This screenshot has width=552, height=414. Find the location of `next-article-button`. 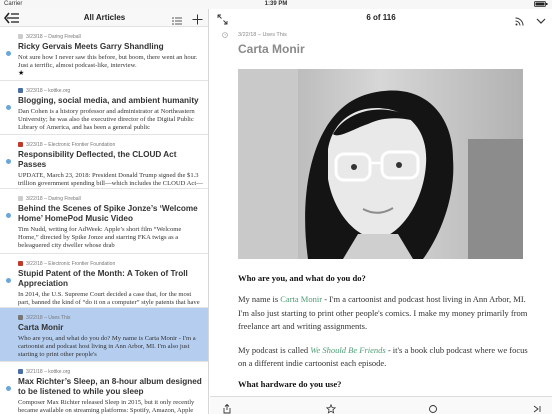

next-article-button is located at coordinates (541, 18).